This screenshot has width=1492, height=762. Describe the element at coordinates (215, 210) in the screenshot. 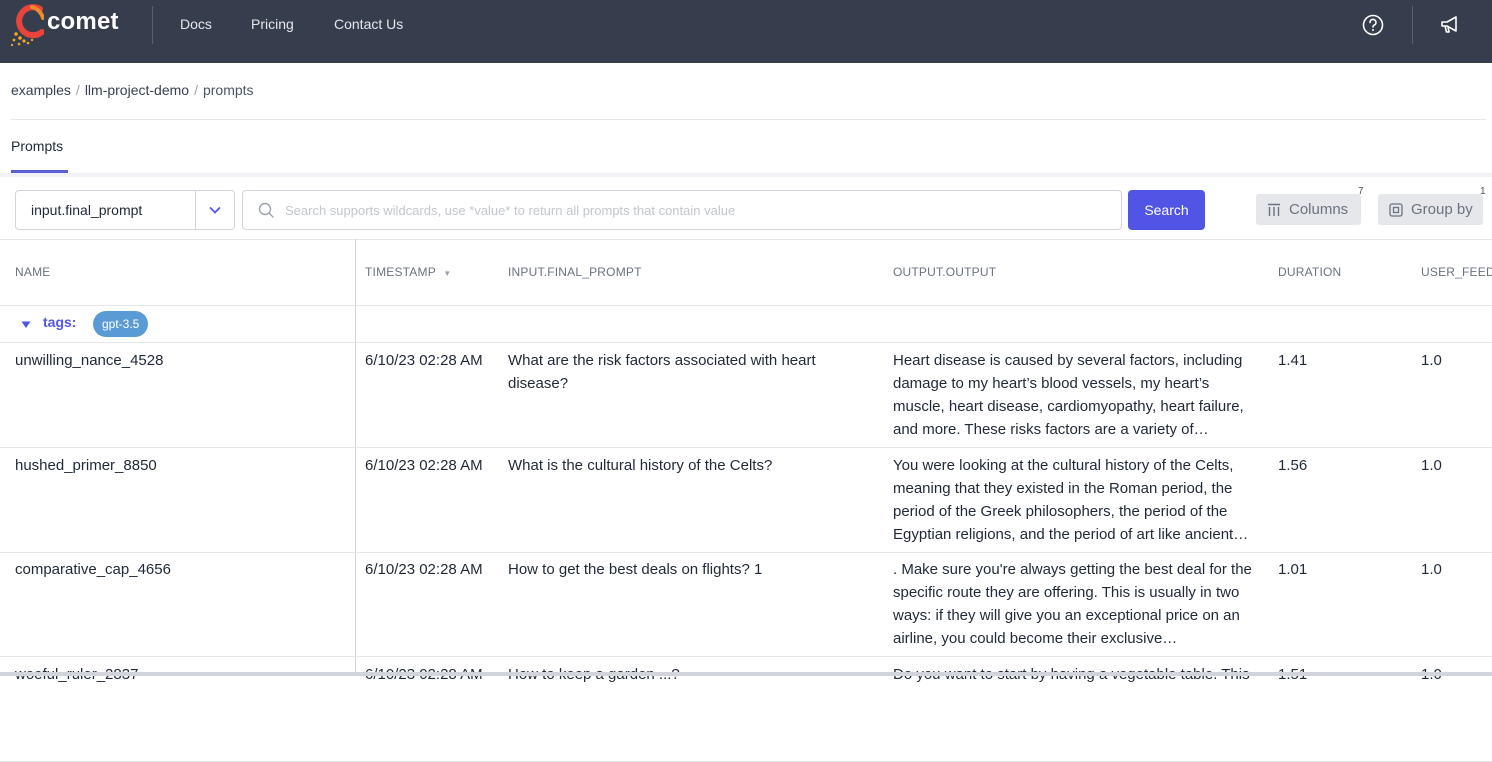

I see `chevron-down-icon` at that location.